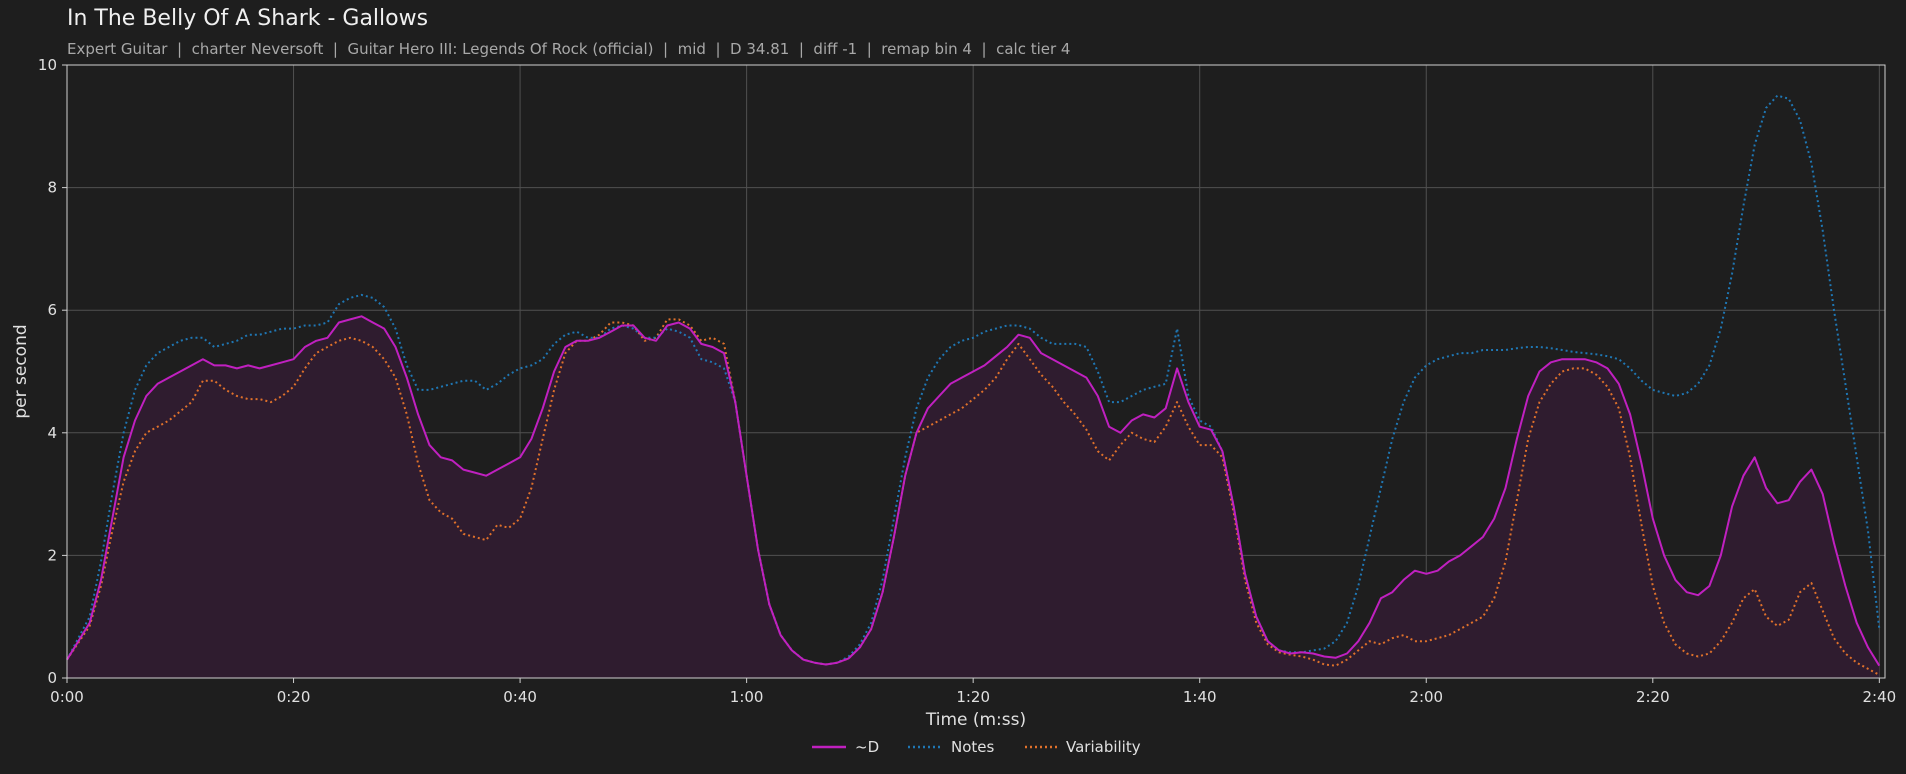 This screenshot has height=774, width=1906. Describe the element at coordinates (973, 697) in the screenshot. I see `x-tick-label: 1:20` at that location.